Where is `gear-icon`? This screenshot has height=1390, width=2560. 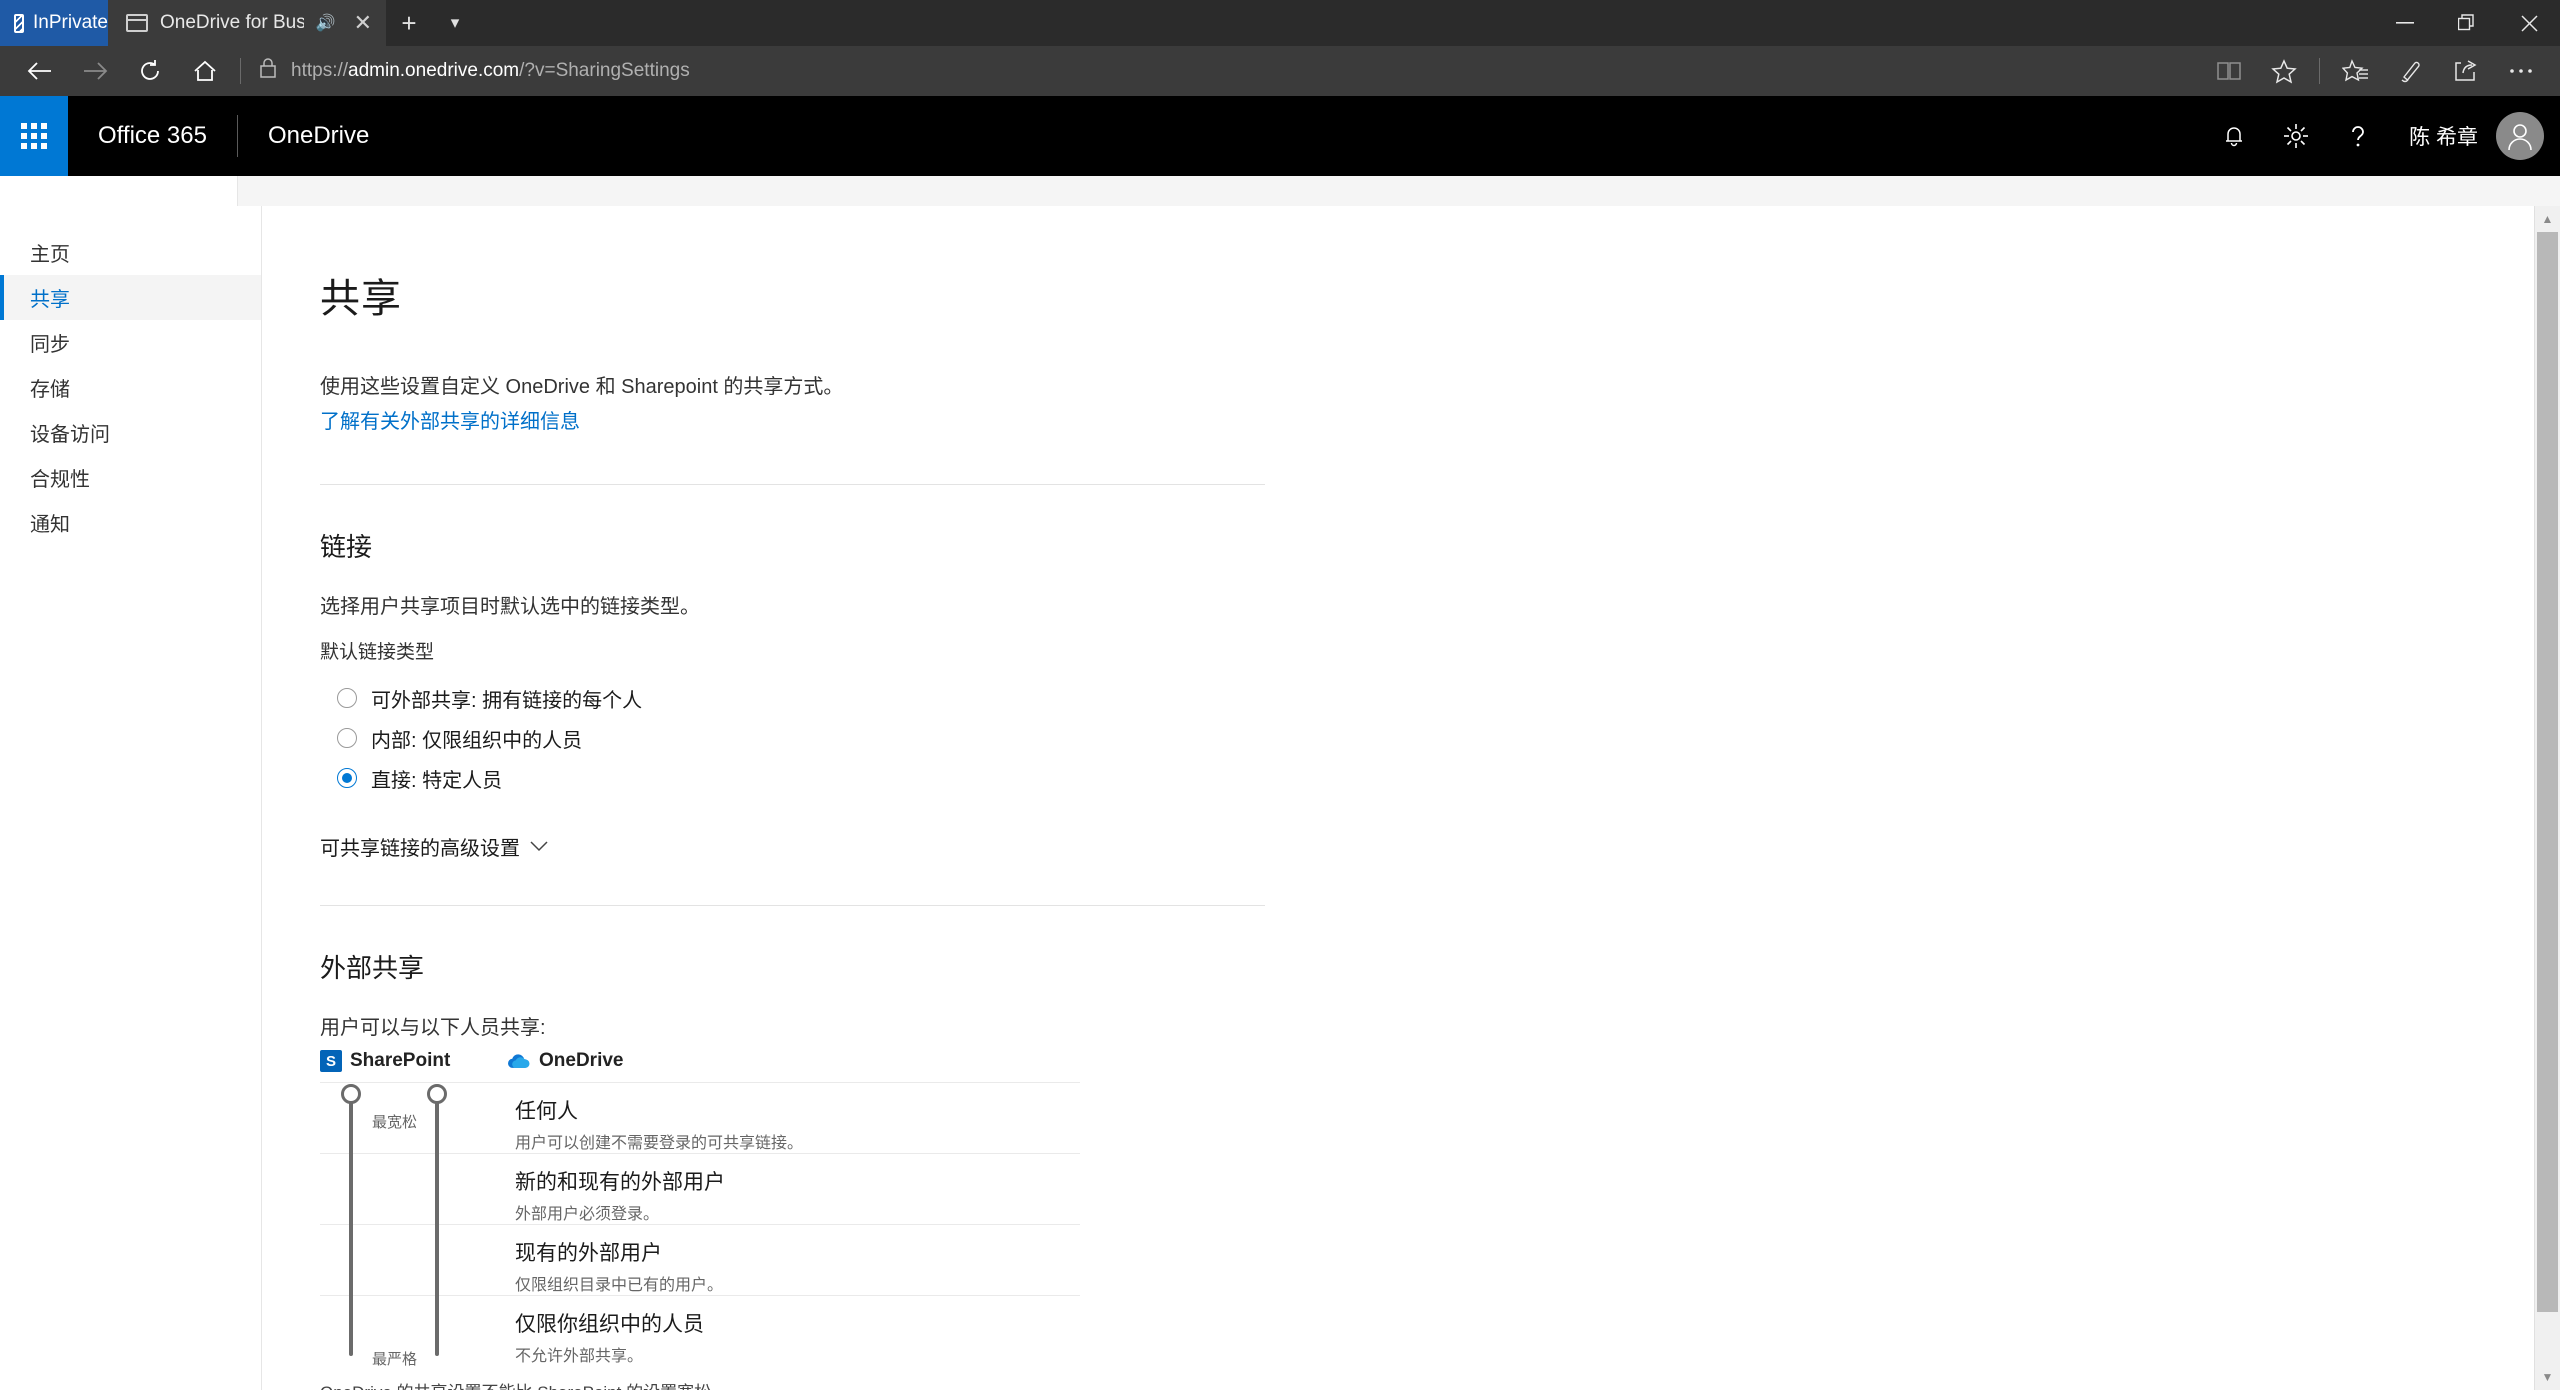
gear-icon is located at coordinates (2296, 136).